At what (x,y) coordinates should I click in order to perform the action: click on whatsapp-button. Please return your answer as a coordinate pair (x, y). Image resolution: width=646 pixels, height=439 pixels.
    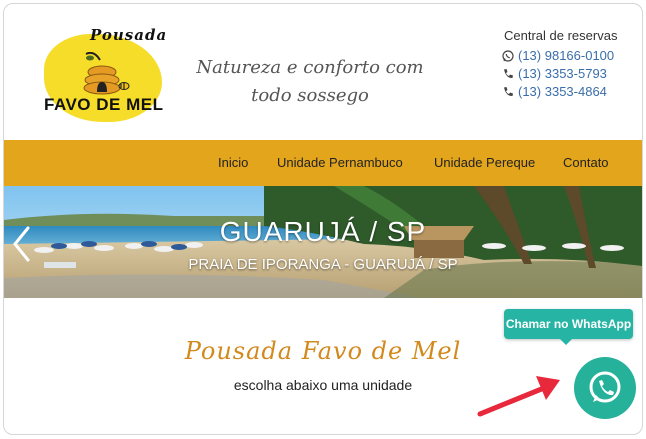
    Looking at the image, I should click on (605, 388).